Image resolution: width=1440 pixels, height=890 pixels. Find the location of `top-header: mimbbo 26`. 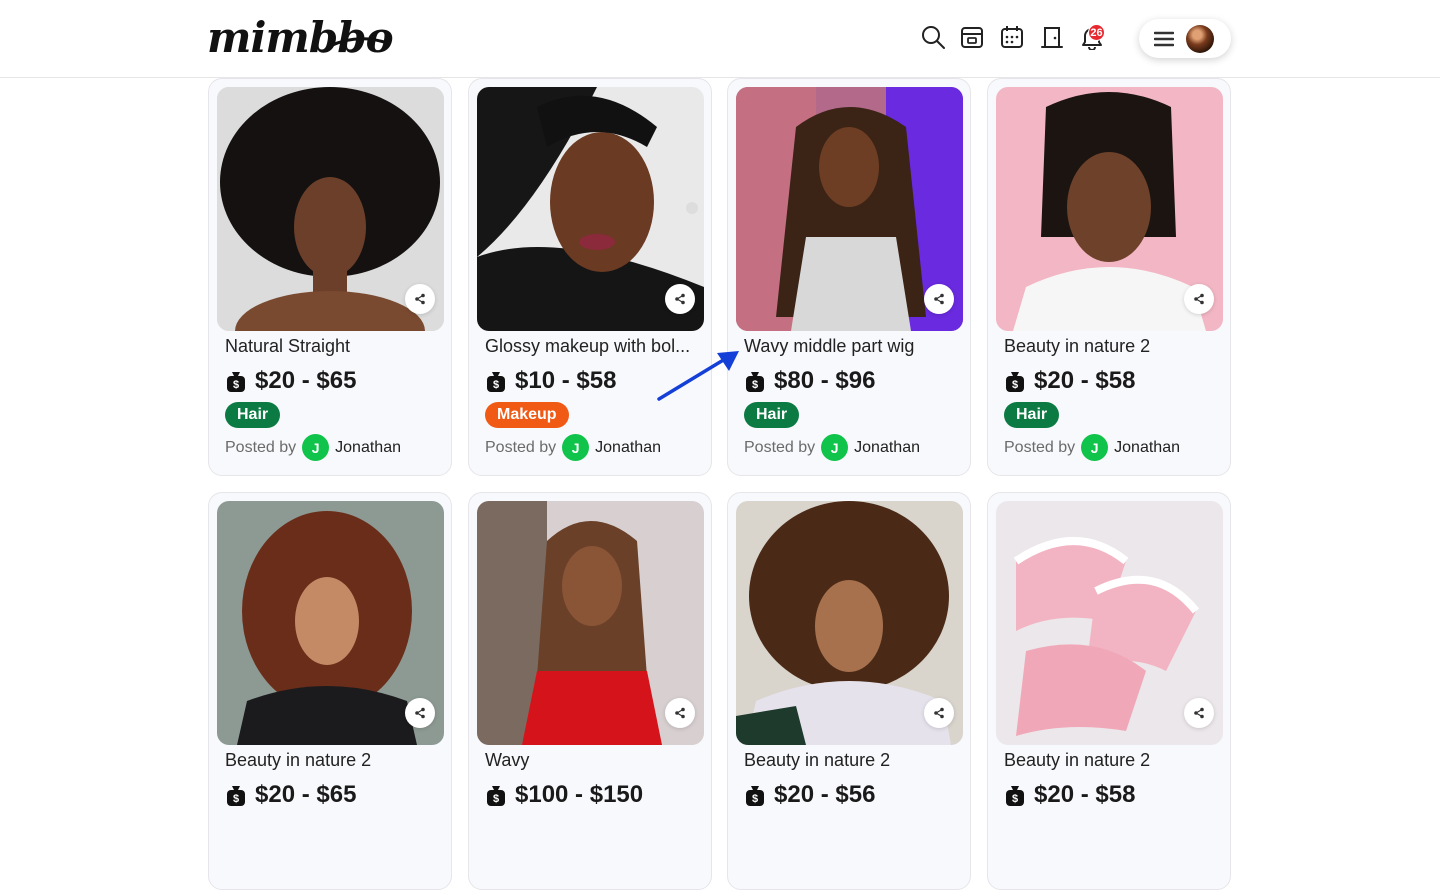

top-header: mimbbo 26 is located at coordinates (720, 39).